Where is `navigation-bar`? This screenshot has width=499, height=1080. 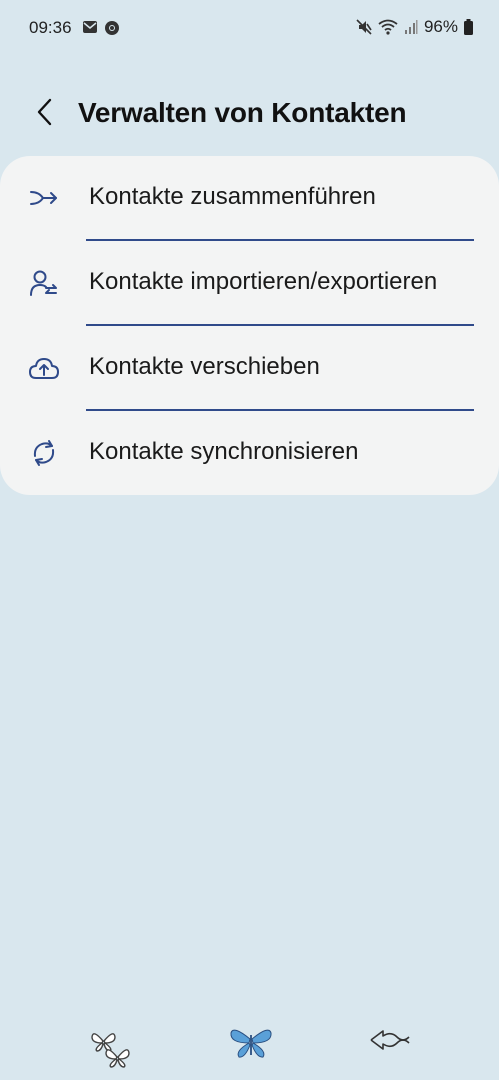
navigation-bar is located at coordinates (249, 1050).